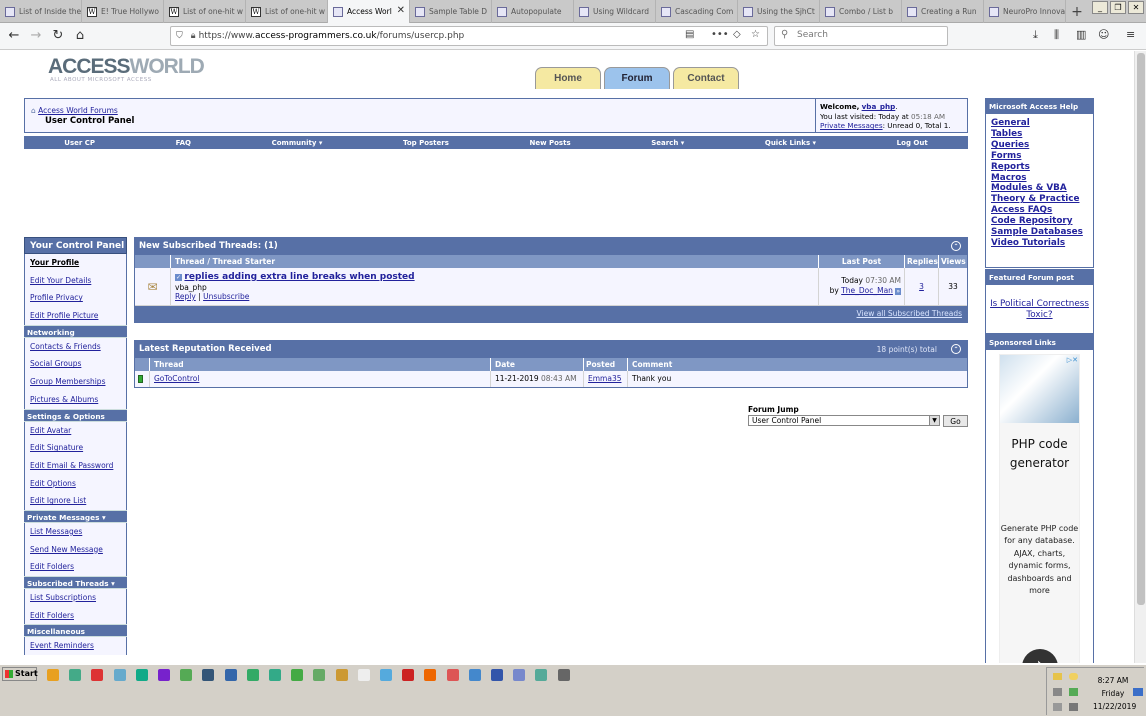 This screenshot has height=716, width=1146. Describe the element at coordinates (605, 378) in the screenshot. I see `reputation-user-link: Emma35` at that location.